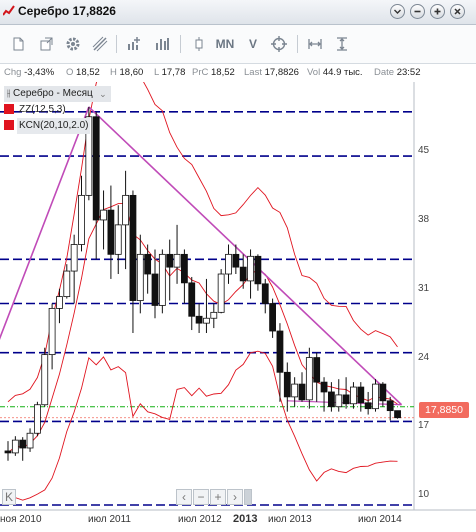 The width and height of the screenshot is (476, 532). What do you see at coordinates (9, 497) in the screenshot?
I see `scroll-start-icon: K` at bounding box center [9, 497].